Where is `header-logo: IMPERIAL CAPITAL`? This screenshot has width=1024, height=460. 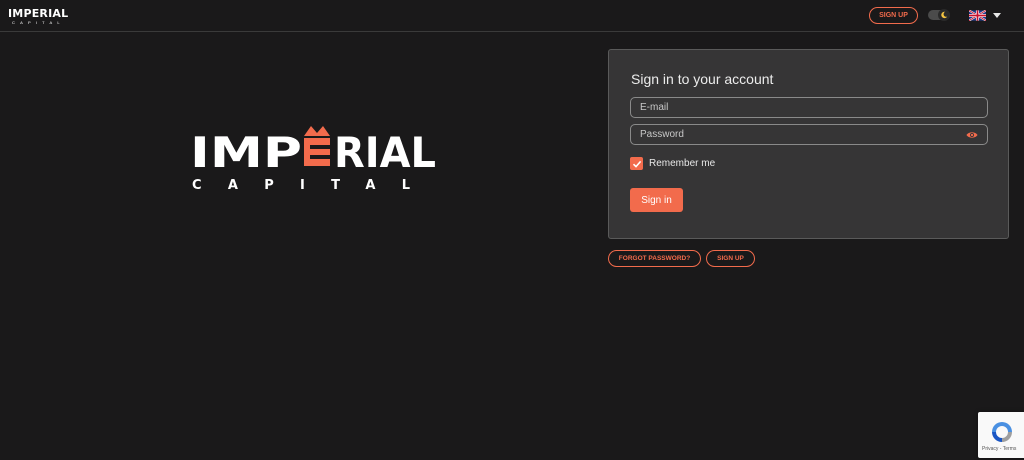 header-logo: IMPERIAL CAPITAL is located at coordinates (39, 16).